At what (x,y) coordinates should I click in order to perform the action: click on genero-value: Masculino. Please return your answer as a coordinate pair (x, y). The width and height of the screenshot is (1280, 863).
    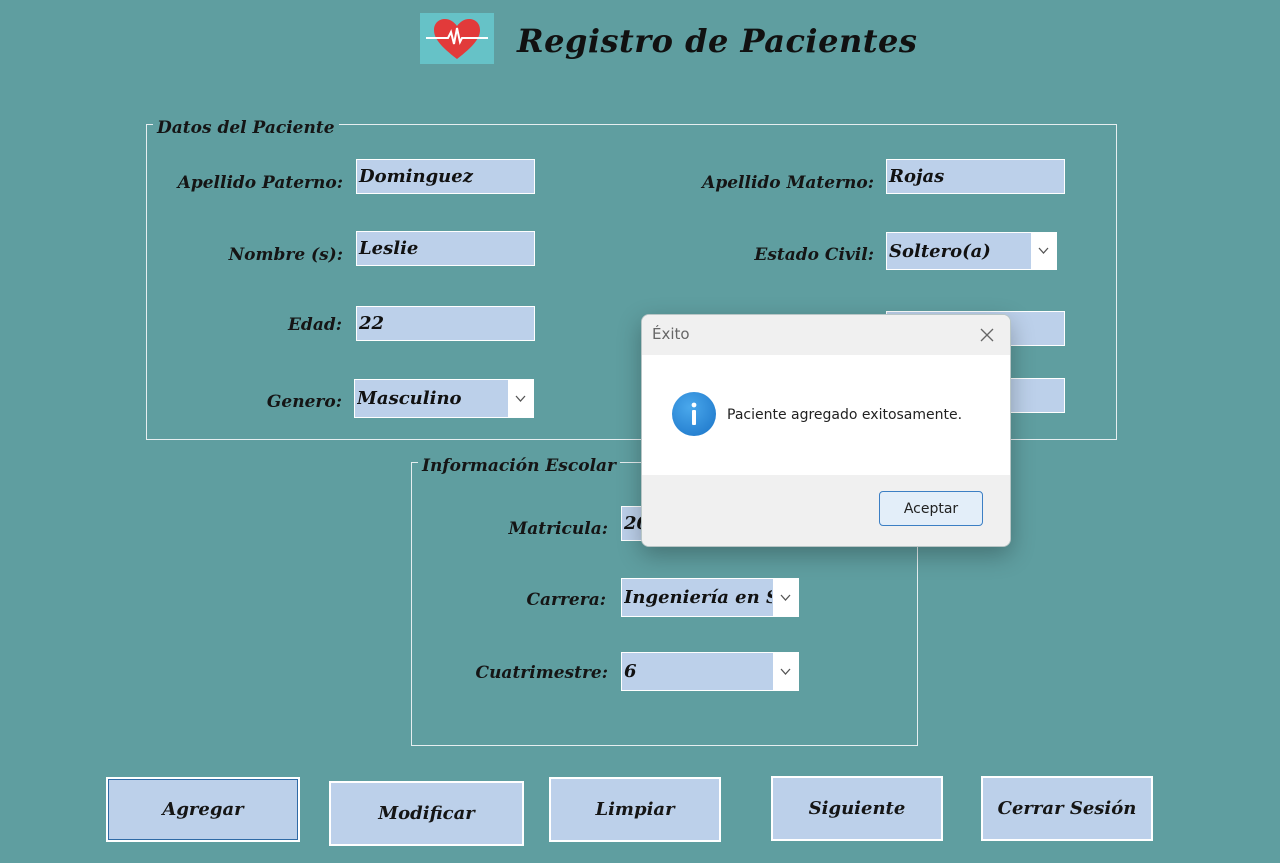
    Looking at the image, I should click on (409, 398).